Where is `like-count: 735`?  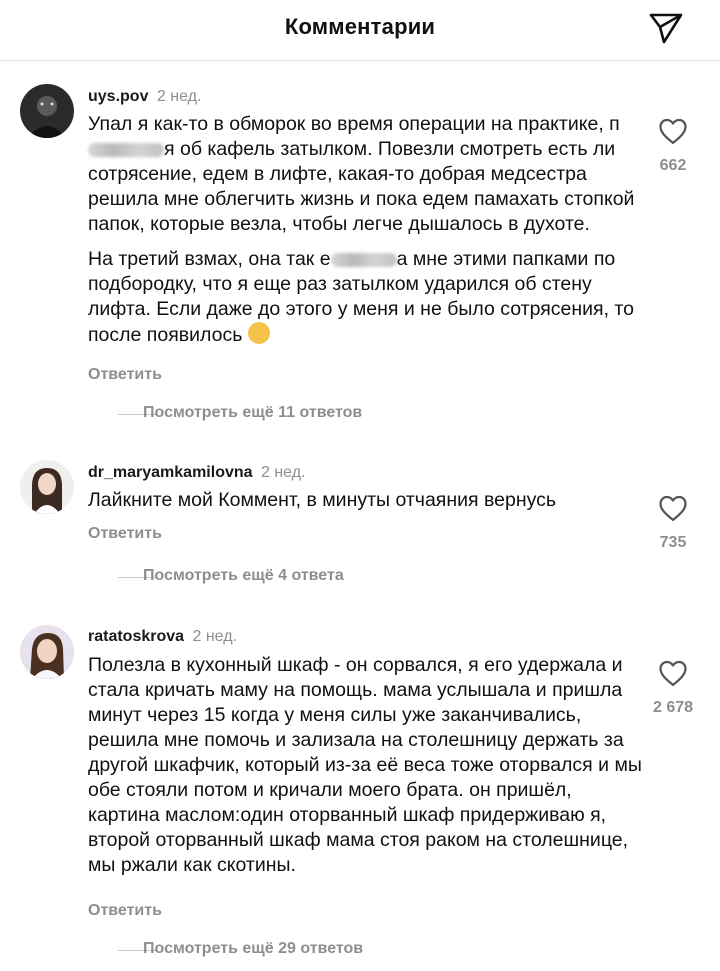 like-count: 735 is located at coordinates (673, 542).